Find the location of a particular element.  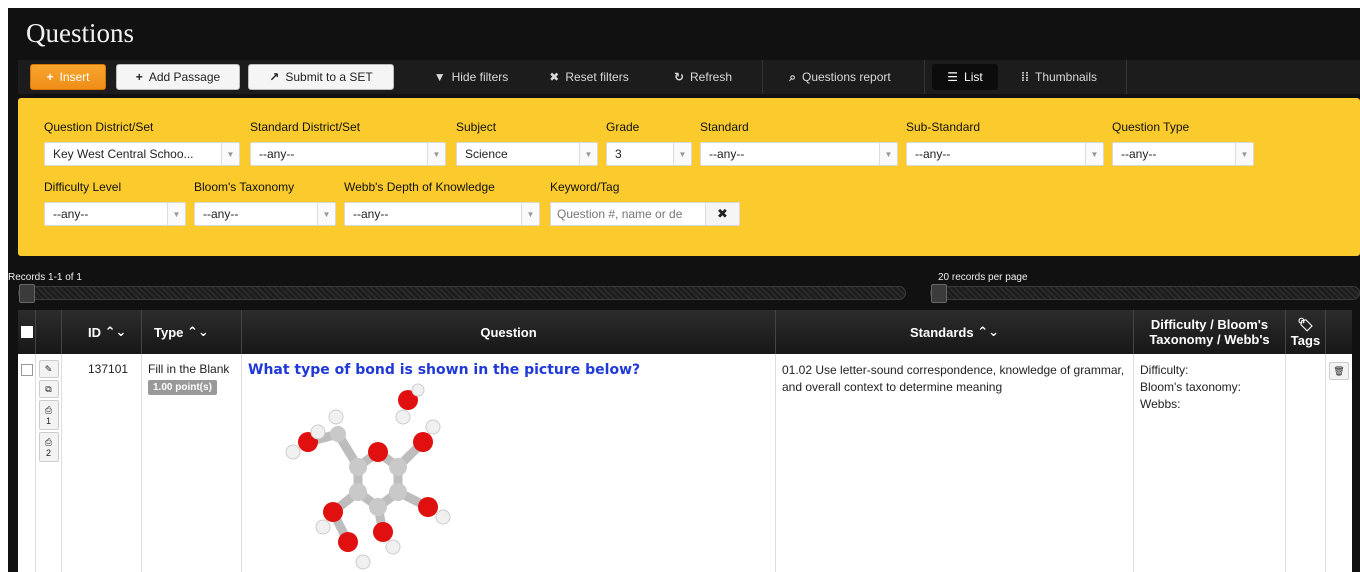

pencil-icon: ✎ is located at coordinates (48, 368).